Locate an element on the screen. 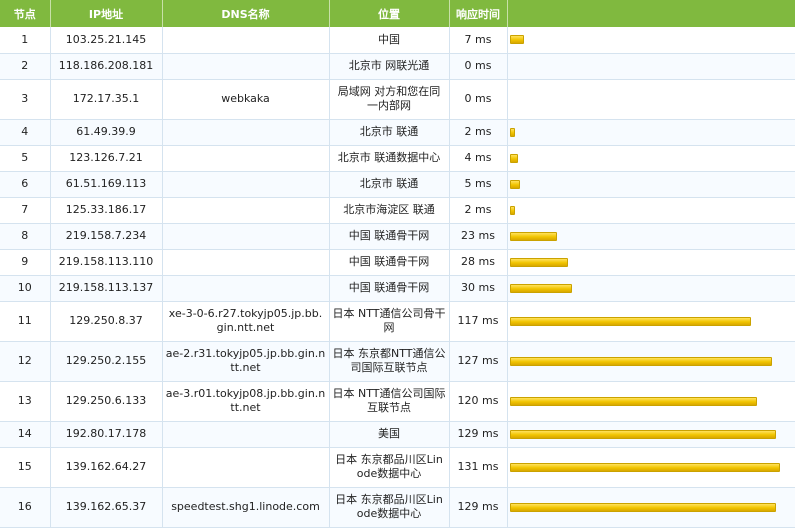 Image resolution: width=795 pixels, height=530 pixels. ip-cell: 129.250.8.37 is located at coordinates (106, 321).